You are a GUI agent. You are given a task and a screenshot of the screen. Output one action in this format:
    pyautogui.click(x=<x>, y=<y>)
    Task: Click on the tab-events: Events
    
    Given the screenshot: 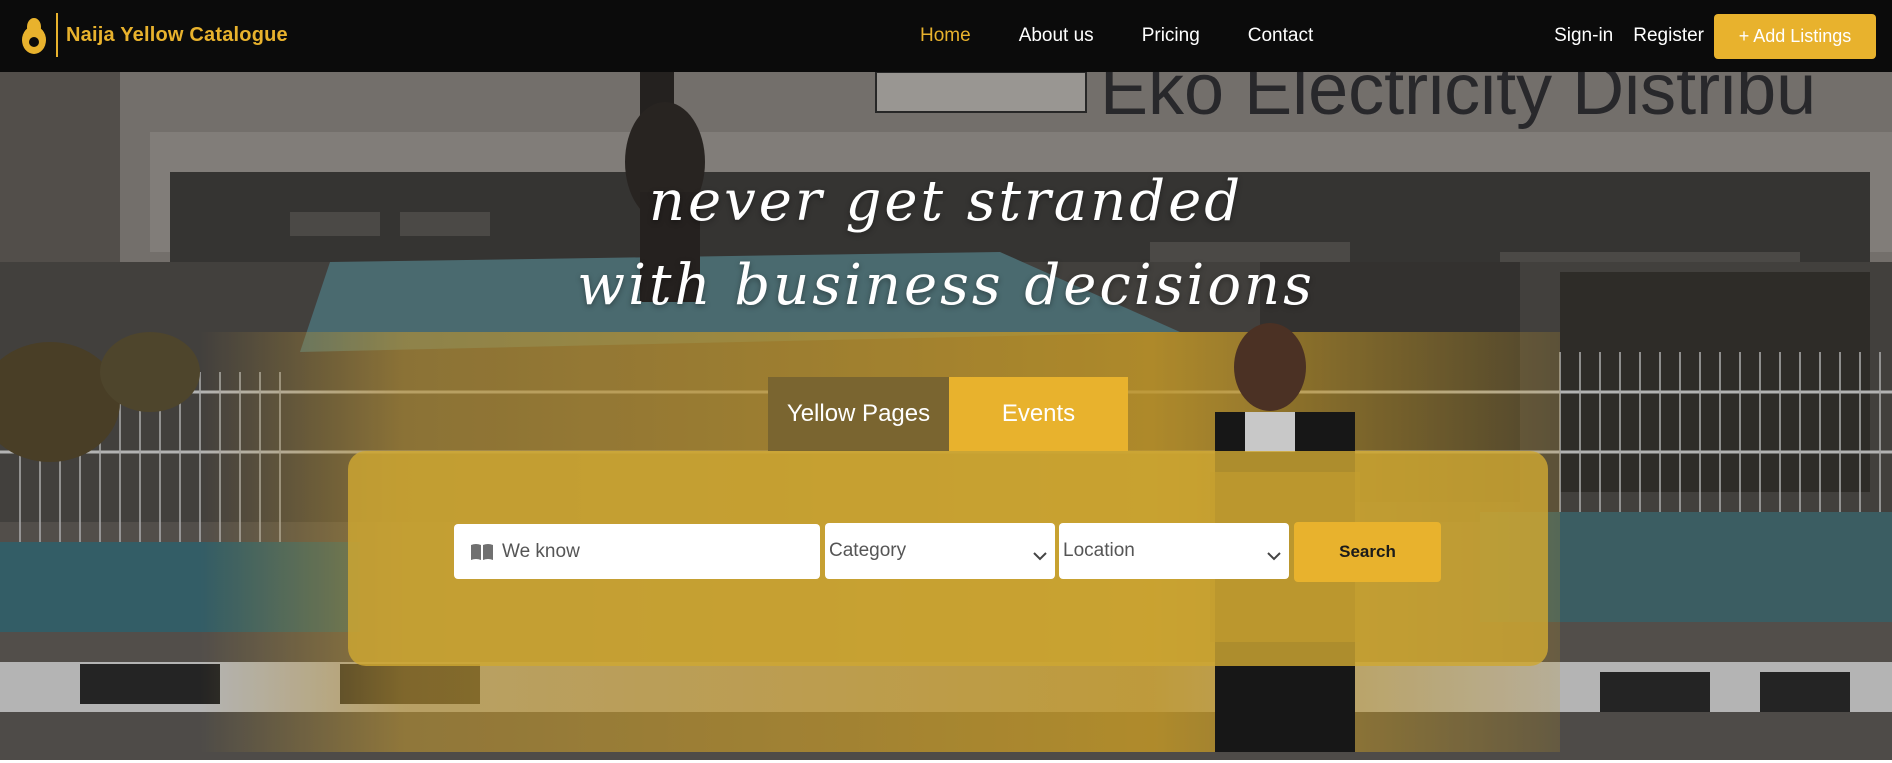 What is the action you would take?
    pyautogui.click(x=1038, y=414)
    